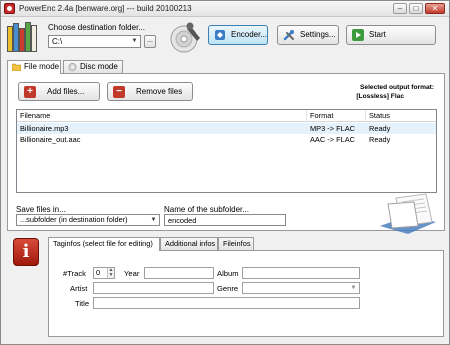 The height and width of the screenshot is (345, 450). I want to click on tab-taginfos: Taginfos (select file for editing), so click(104, 244).